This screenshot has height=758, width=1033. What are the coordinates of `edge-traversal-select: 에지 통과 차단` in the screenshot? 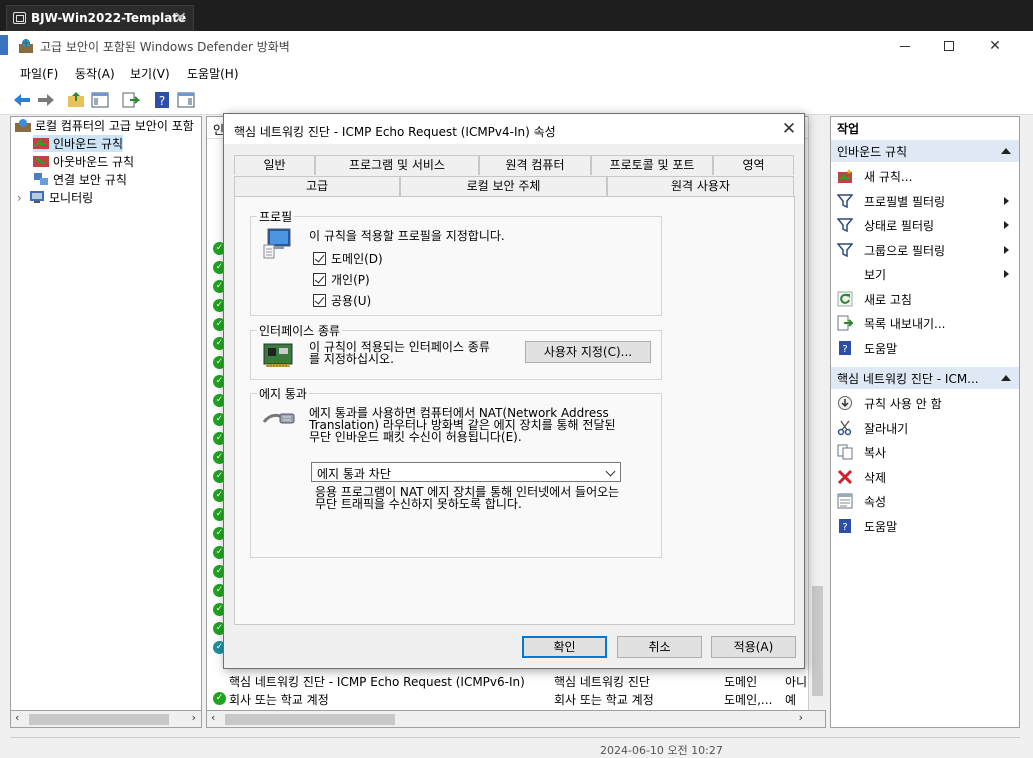 It's located at (466, 472).